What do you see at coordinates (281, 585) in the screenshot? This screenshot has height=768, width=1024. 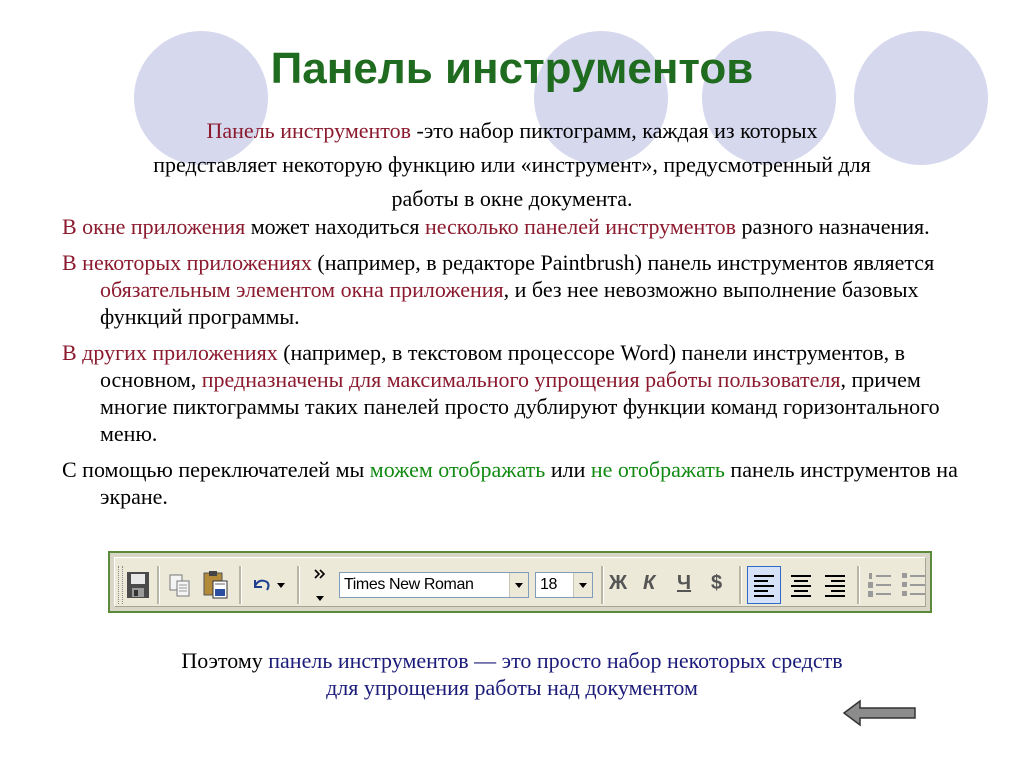 I see `undo-dropdown-icon` at bounding box center [281, 585].